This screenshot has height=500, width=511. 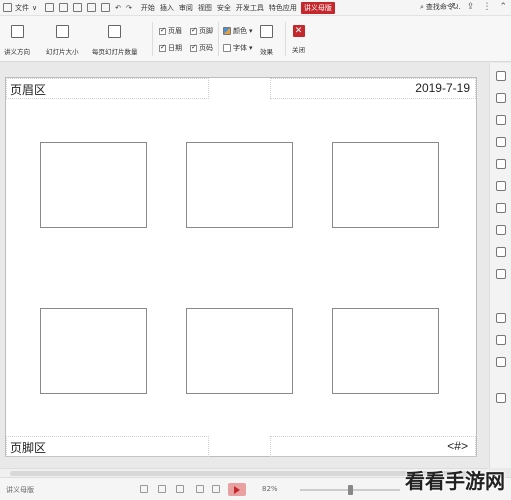 What do you see at coordinates (501, 120) in the screenshot?
I see `shapes-icon` at bounding box center [501, 120].